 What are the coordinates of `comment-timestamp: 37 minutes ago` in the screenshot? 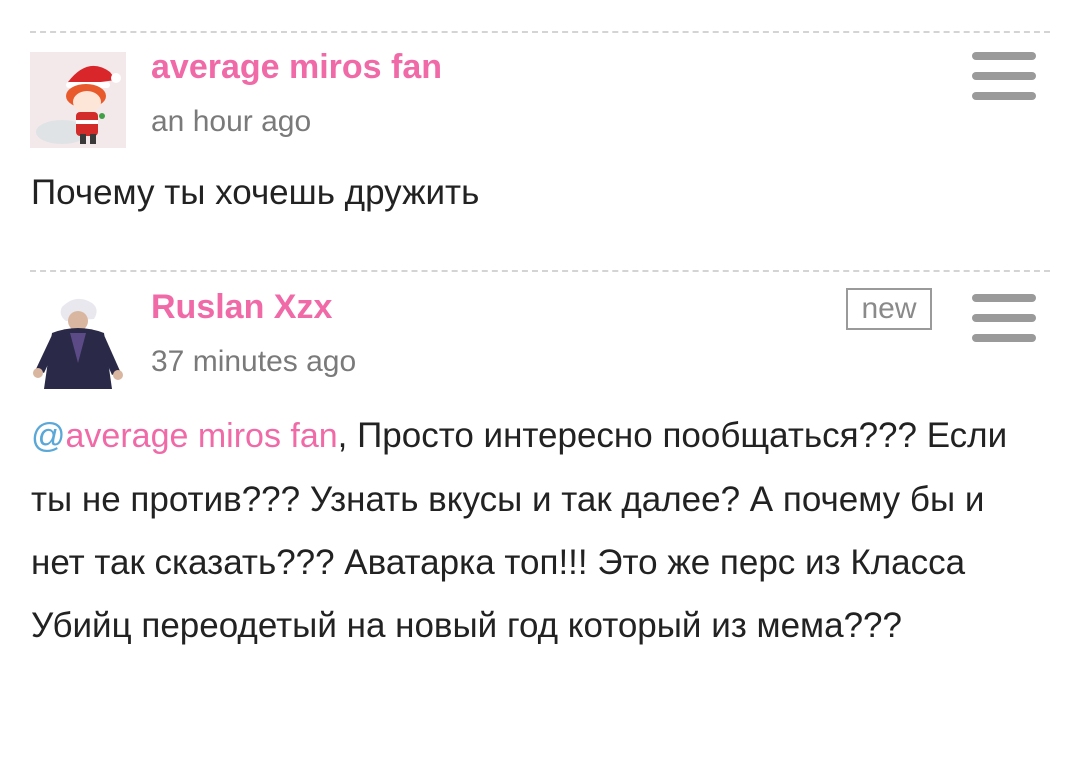 It's located at (254, 361).